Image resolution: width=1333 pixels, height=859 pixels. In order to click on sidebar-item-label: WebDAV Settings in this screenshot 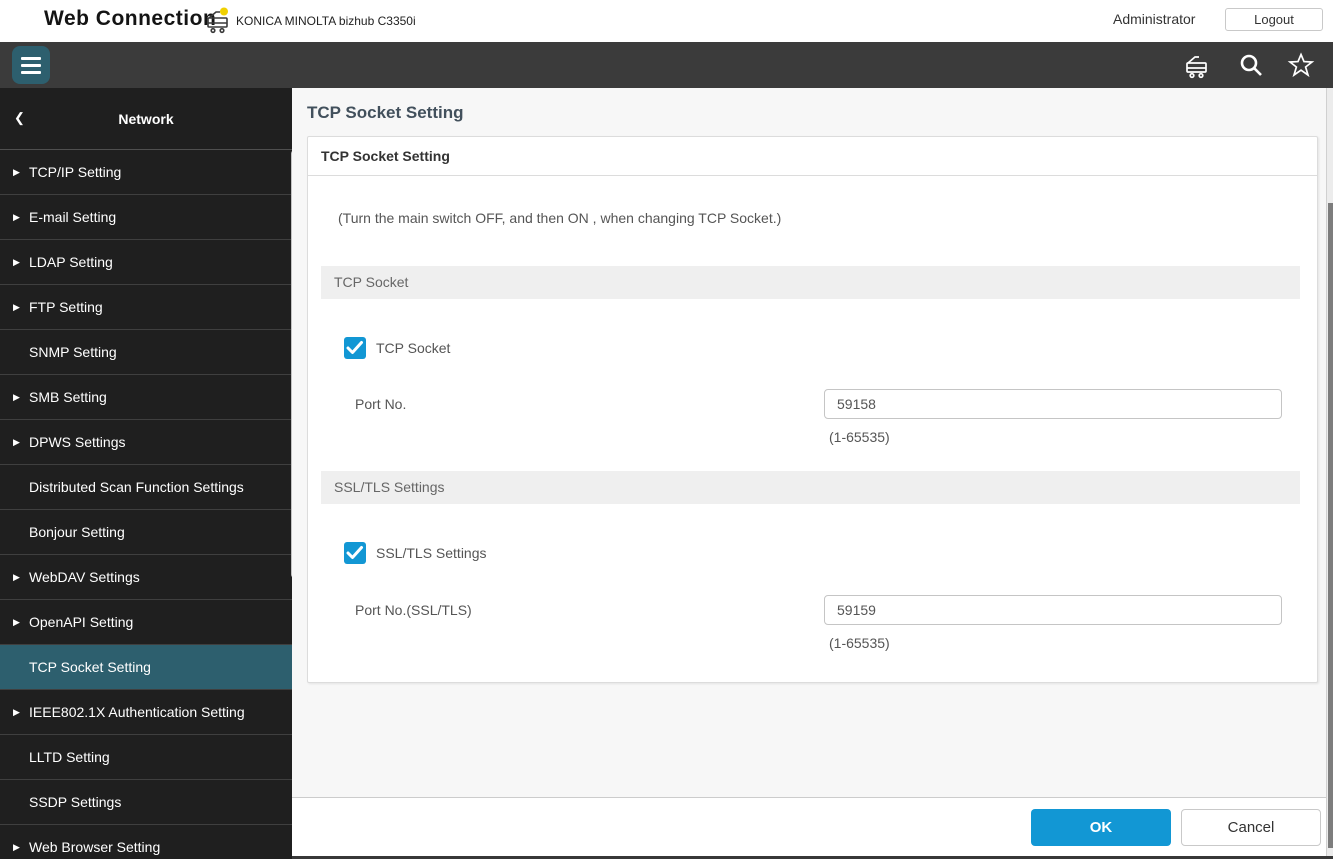, I will do `click(84, 577)`.